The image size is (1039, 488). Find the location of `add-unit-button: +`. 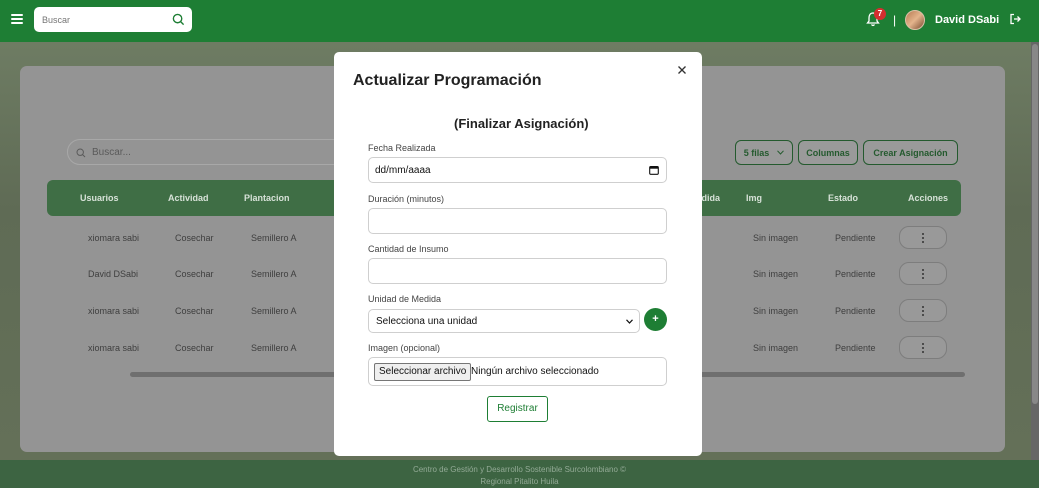

add-unit-button: + is located at coordinates (655, 319).